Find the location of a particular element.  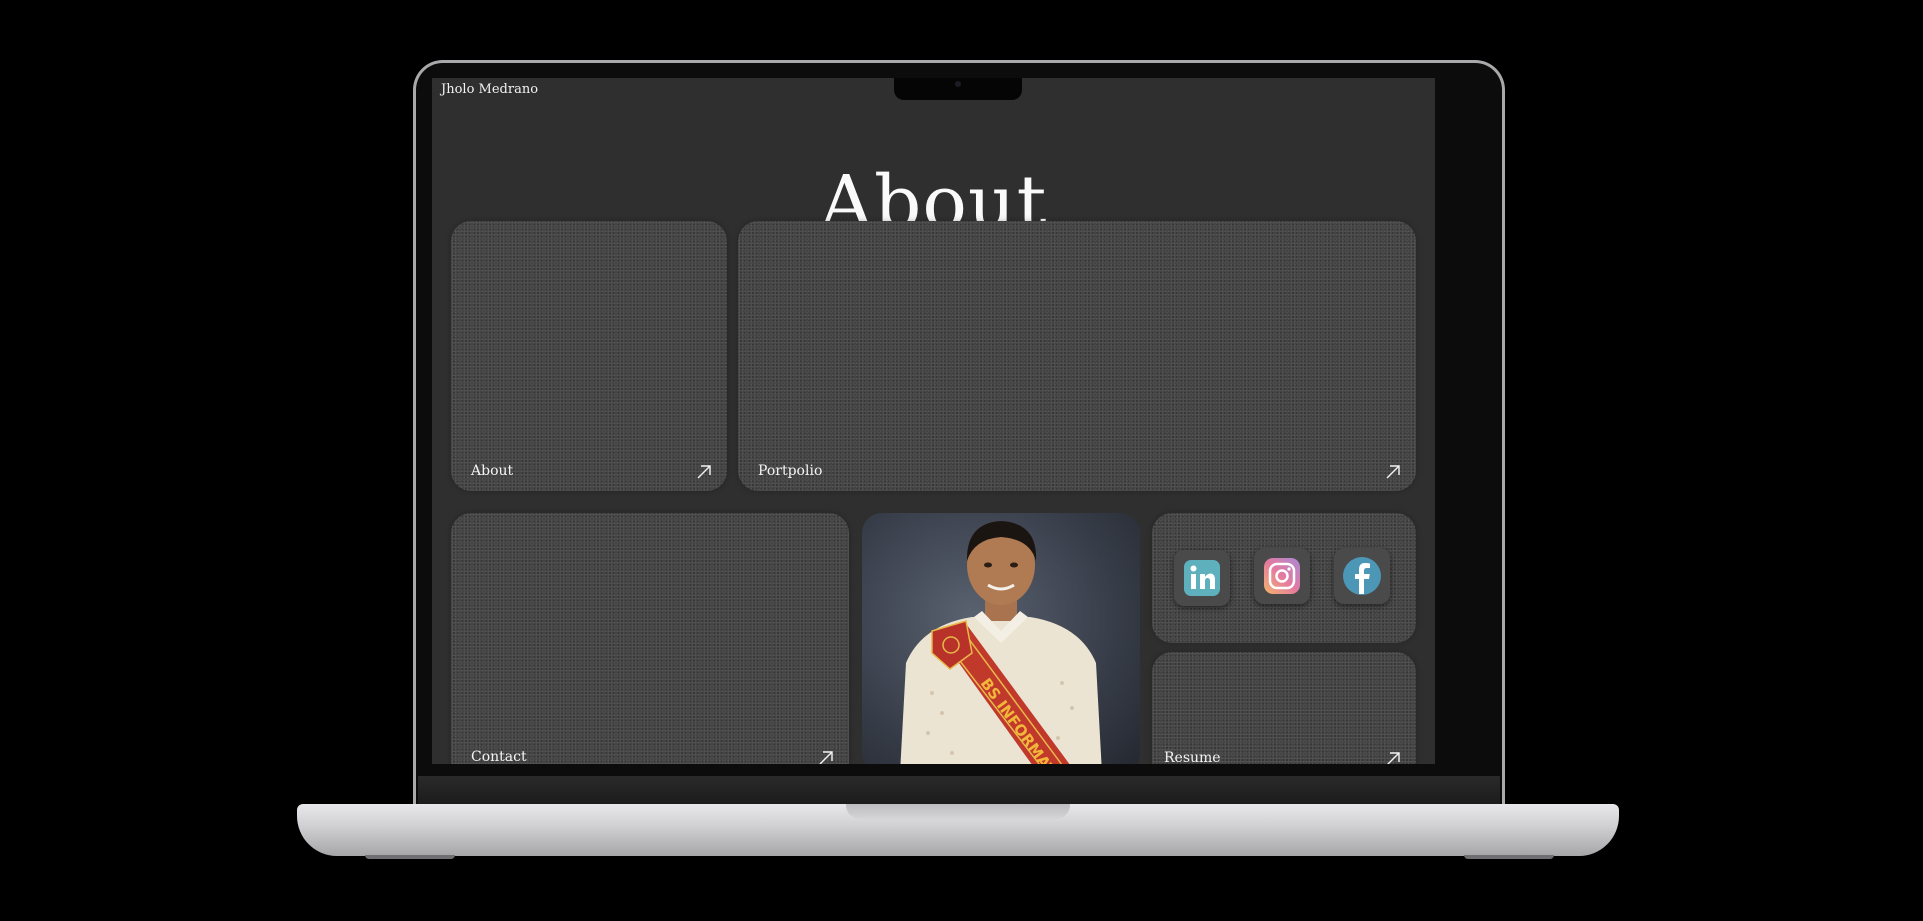

instagram-icon is located at coordinates (1282, 576).